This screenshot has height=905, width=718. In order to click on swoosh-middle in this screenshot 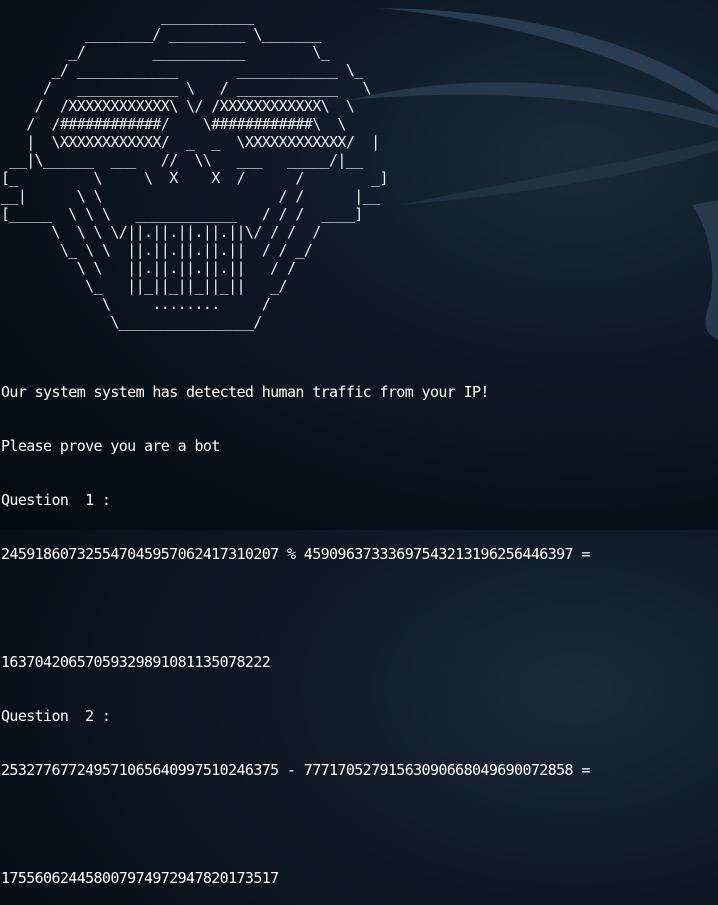, I will do `click(534, 105)`.